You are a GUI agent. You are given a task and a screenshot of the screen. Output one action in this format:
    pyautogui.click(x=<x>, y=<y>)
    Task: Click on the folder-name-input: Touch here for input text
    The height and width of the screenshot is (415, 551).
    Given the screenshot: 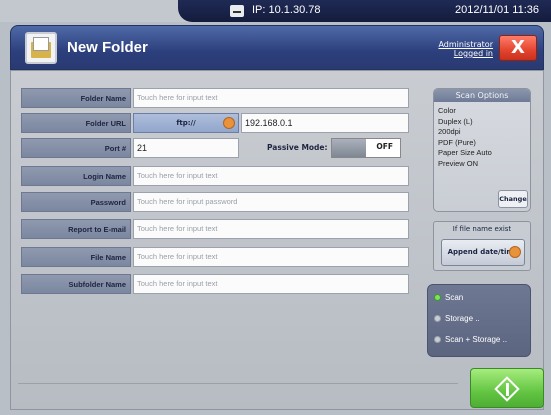 What is the action you would take?
    pyautogui.click(x=271, y=98)
    